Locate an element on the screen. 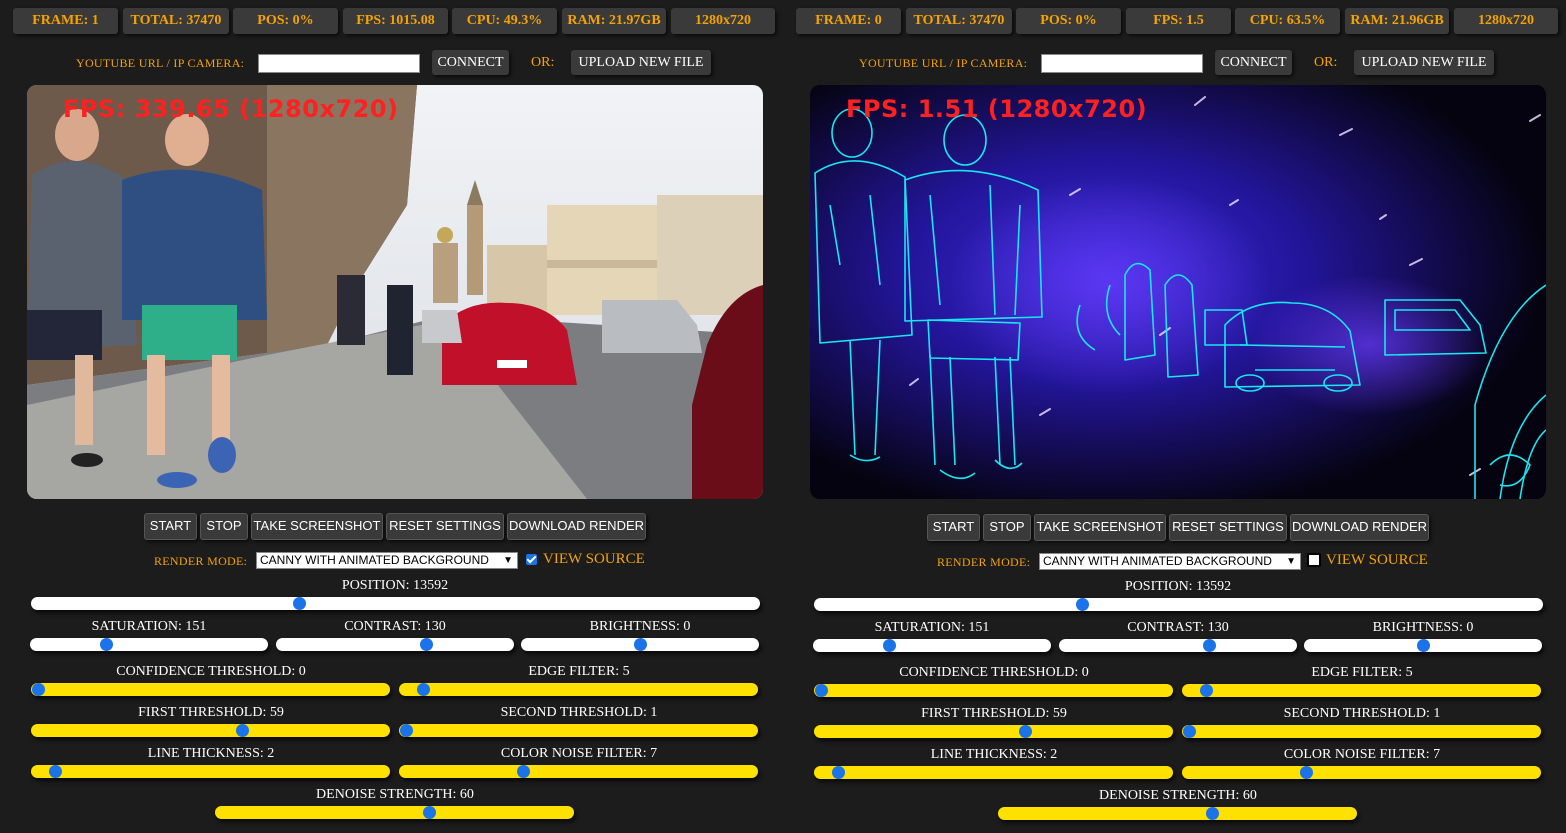 This screenshot has height=833, width=1566. fps-overlay: FPS: 339.65 (1280x720) is located at coordinates (231, 109).